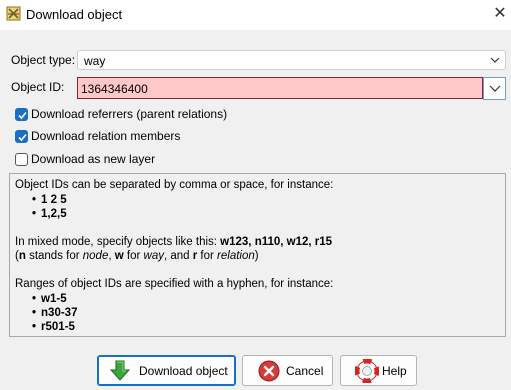 This screenshot has height=390, width=511. I want to click on download-arrow-icon, so click(120, 371).